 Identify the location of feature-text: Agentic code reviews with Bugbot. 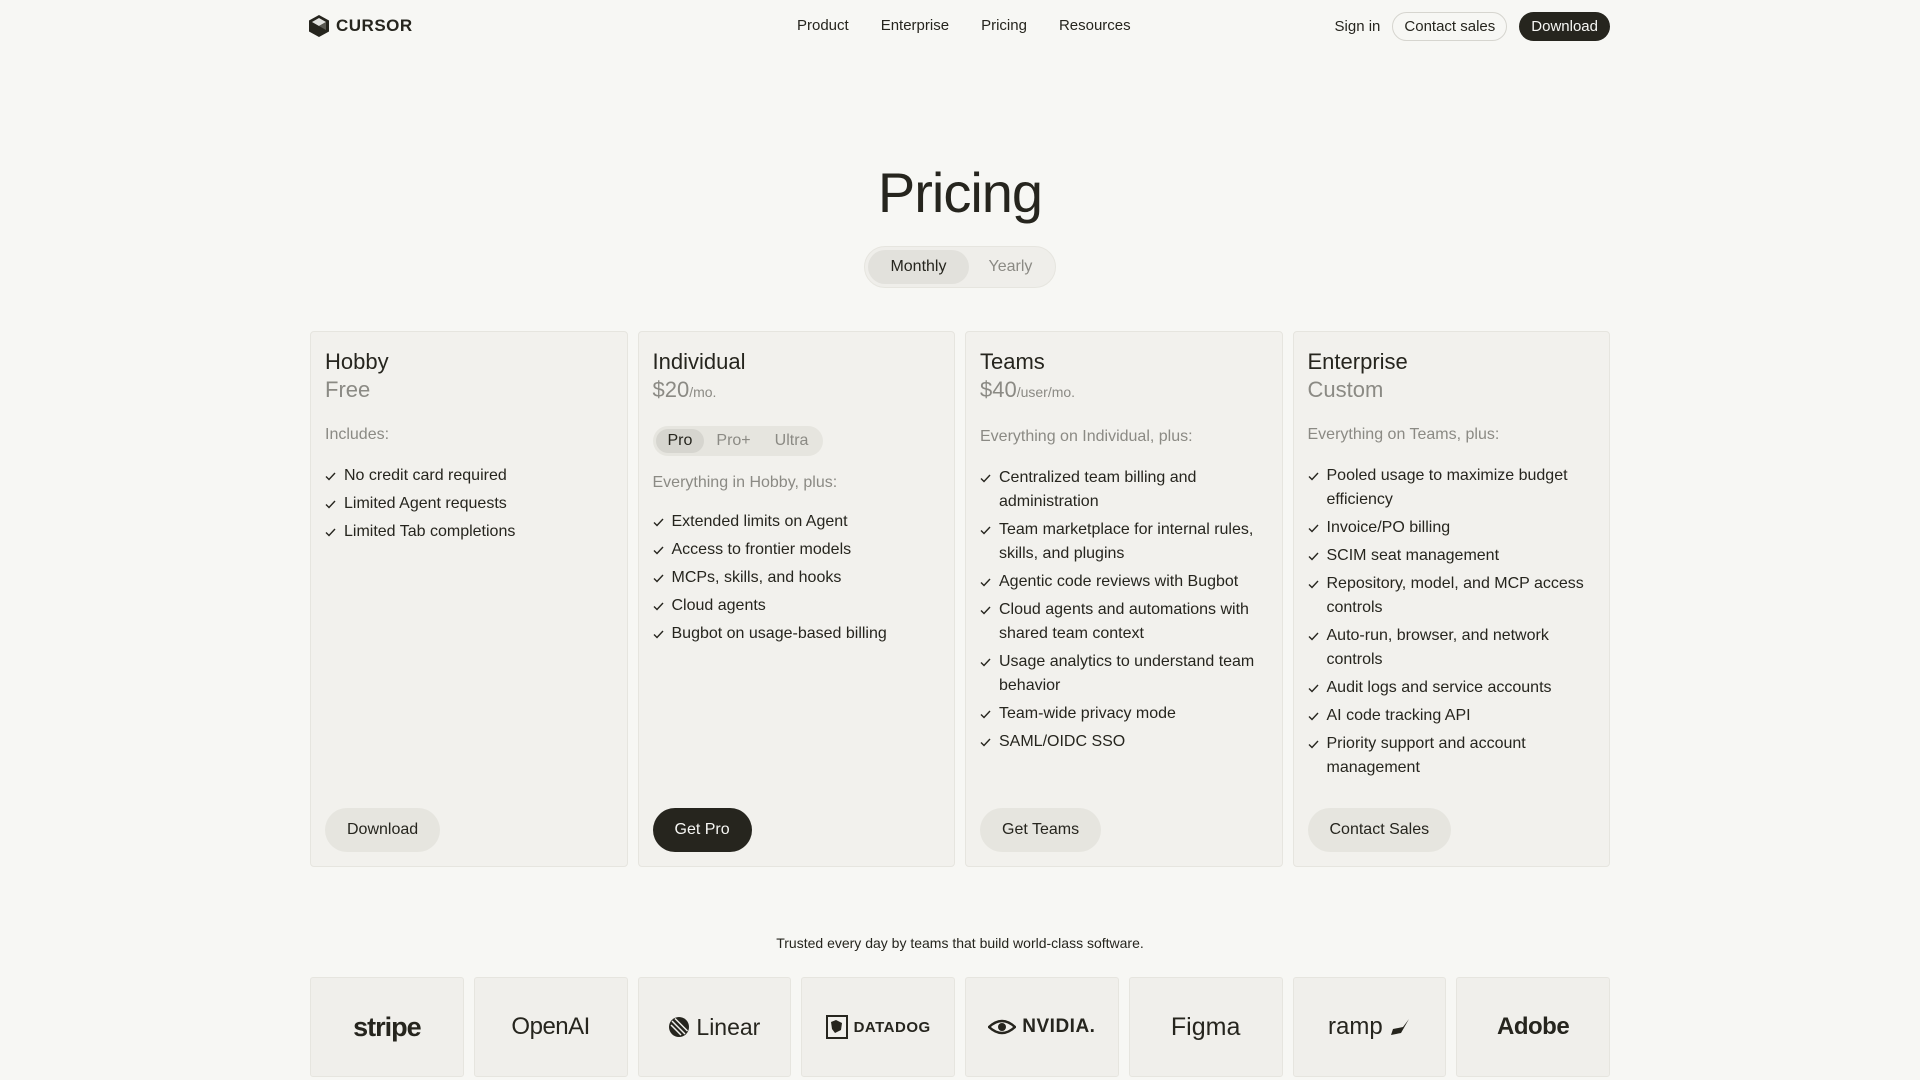
(1119, 581).